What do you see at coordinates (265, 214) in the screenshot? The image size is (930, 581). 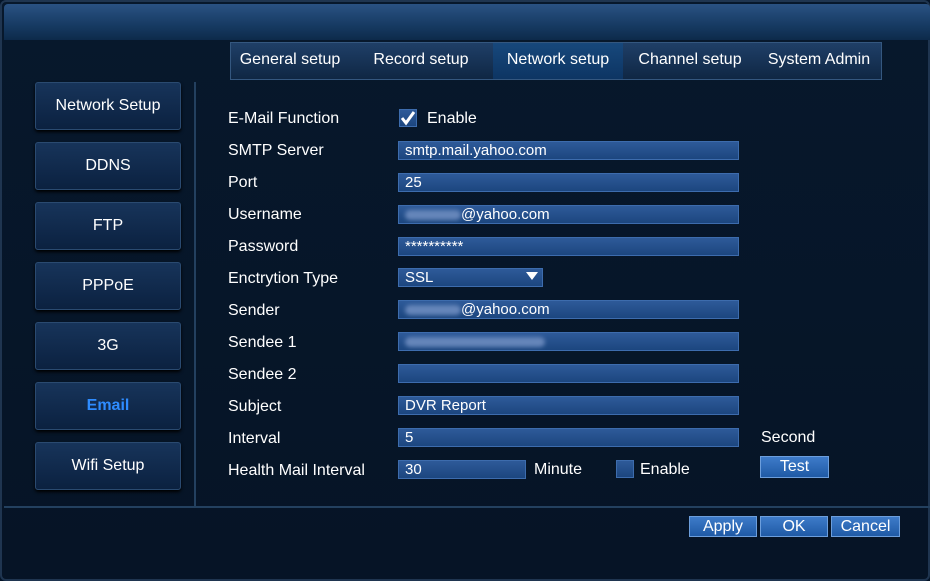 I see `username-label: Username` at bounding box center [265, 214].